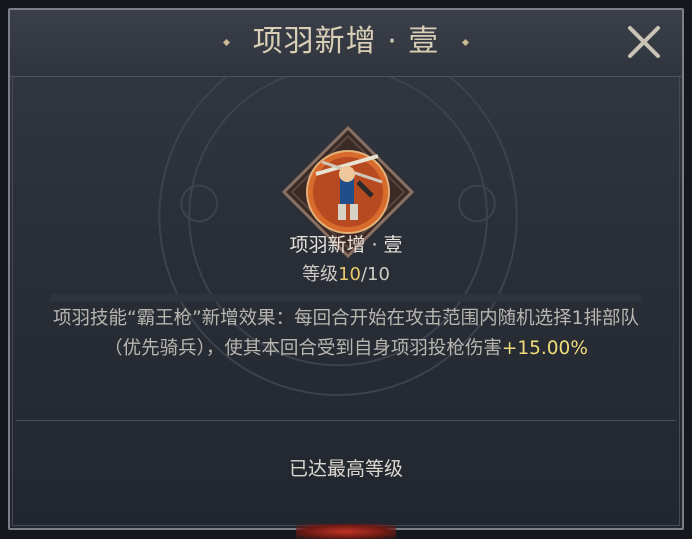 The height and width of the screenshot is (539, 692). I want to click on panel-title: 项羽新增 · 壹, so click(346, 42).